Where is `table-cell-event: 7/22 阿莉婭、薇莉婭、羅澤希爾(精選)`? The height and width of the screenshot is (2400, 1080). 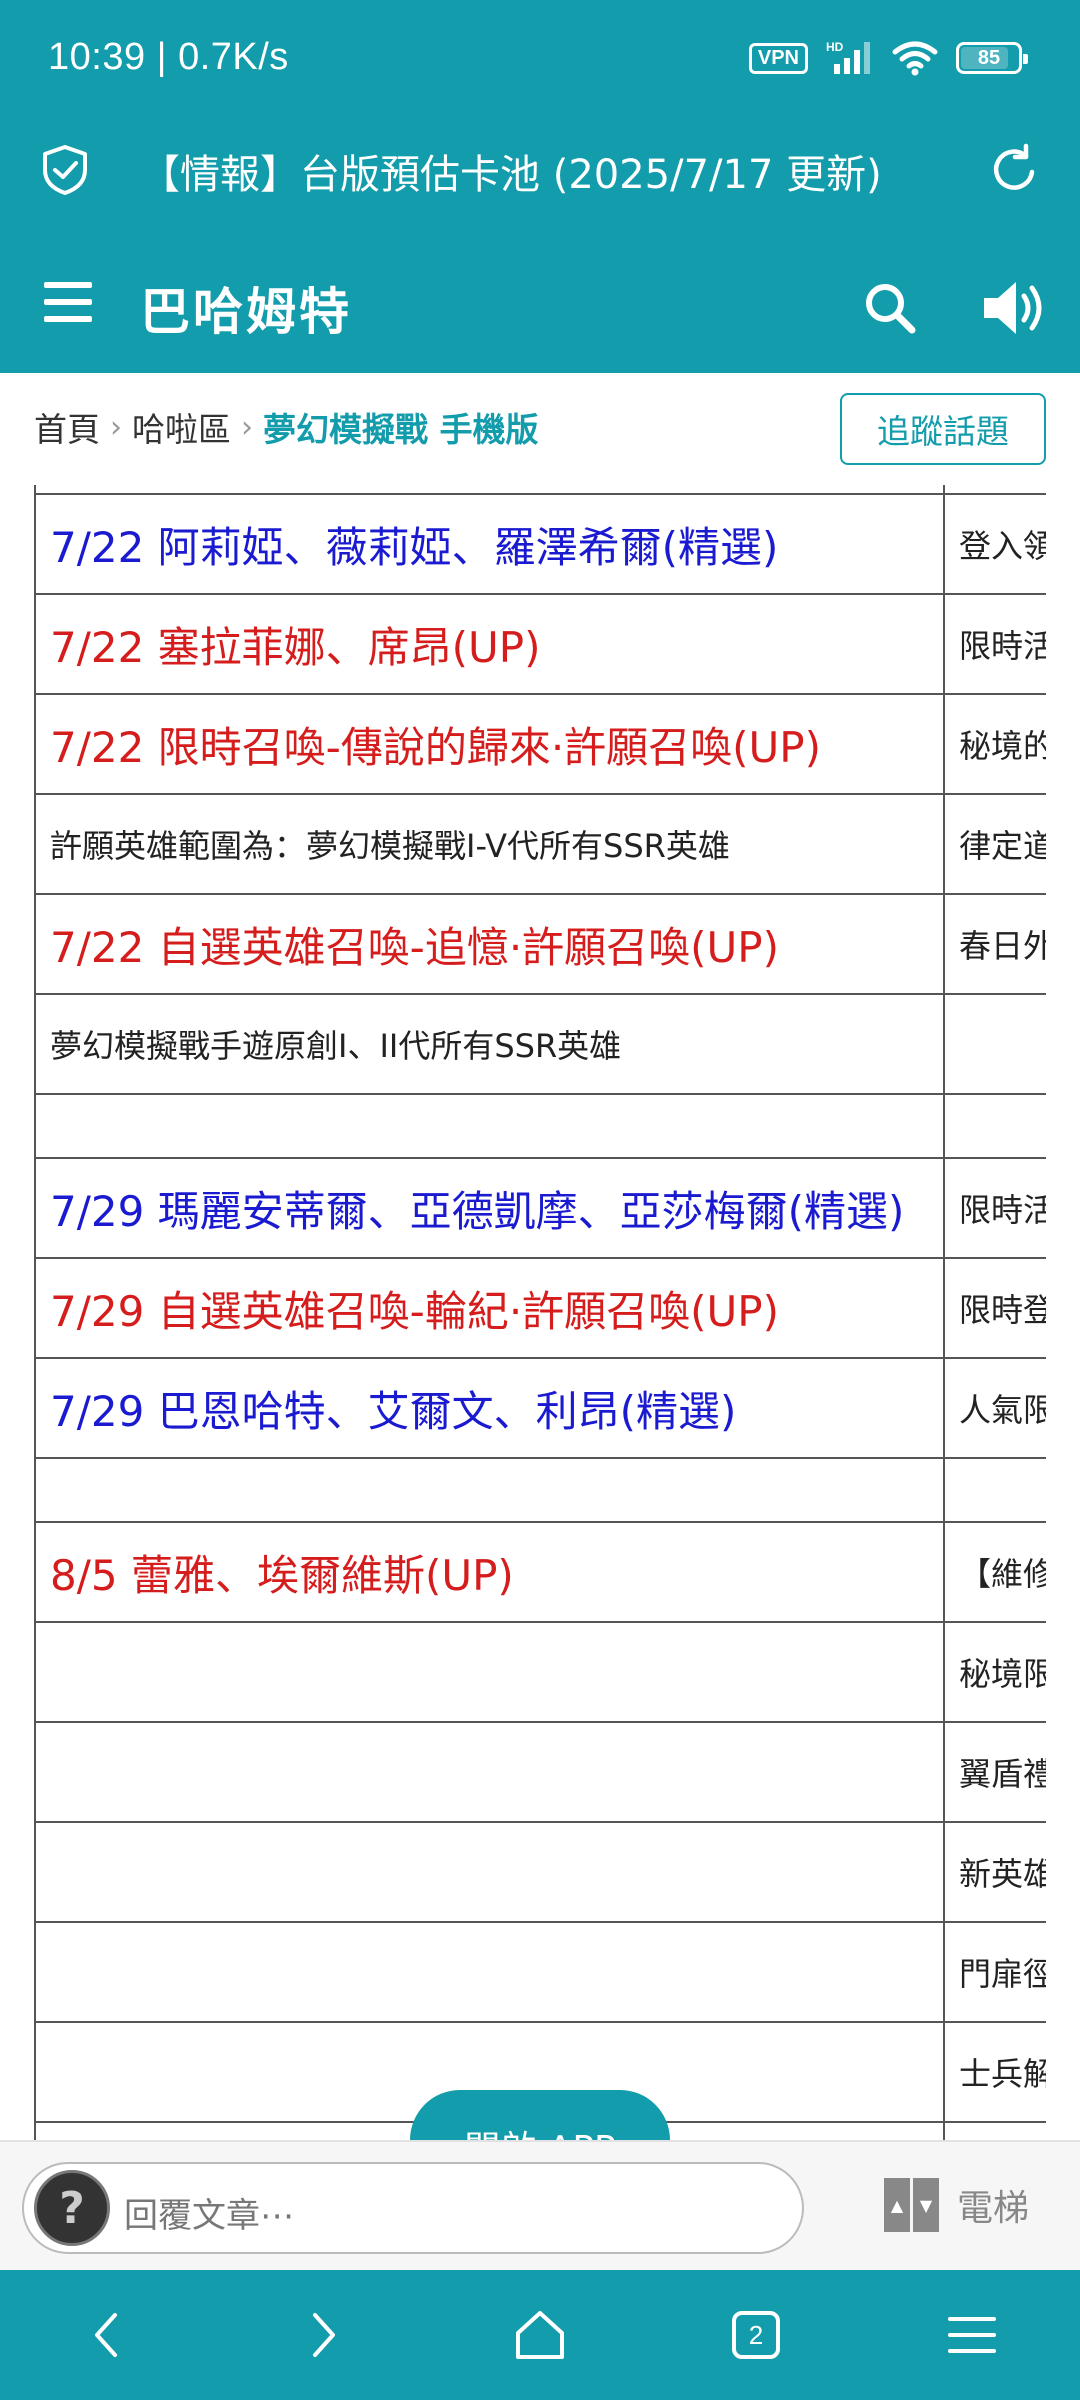
table-cell-event: 7/22 阿莉婭、薇莉婭、羅澤希爾(精選) is located at coordinates (489, 544).